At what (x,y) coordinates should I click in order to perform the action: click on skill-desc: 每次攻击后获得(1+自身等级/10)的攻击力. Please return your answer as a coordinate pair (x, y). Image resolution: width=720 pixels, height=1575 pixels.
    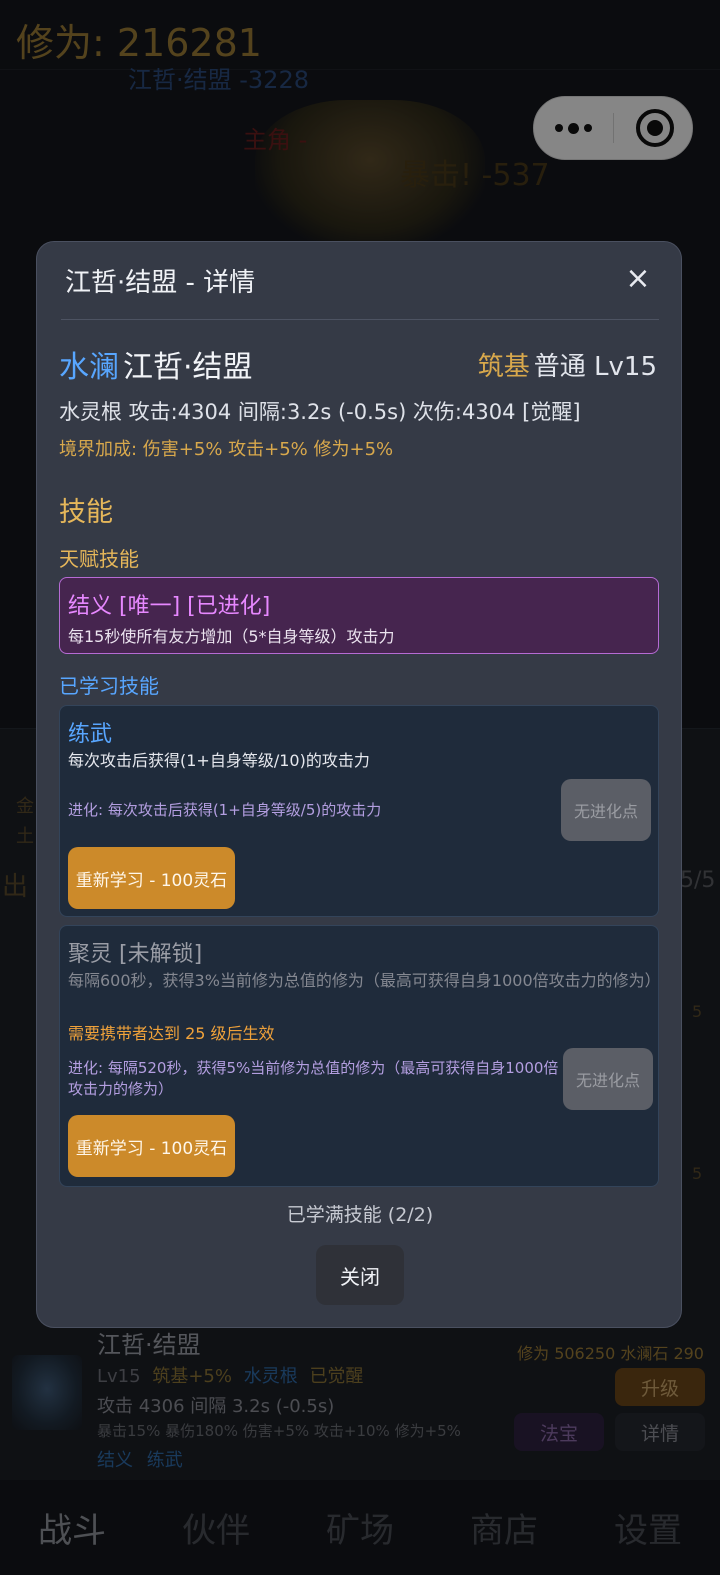
    Looking at the image, I should click on (219, 760).